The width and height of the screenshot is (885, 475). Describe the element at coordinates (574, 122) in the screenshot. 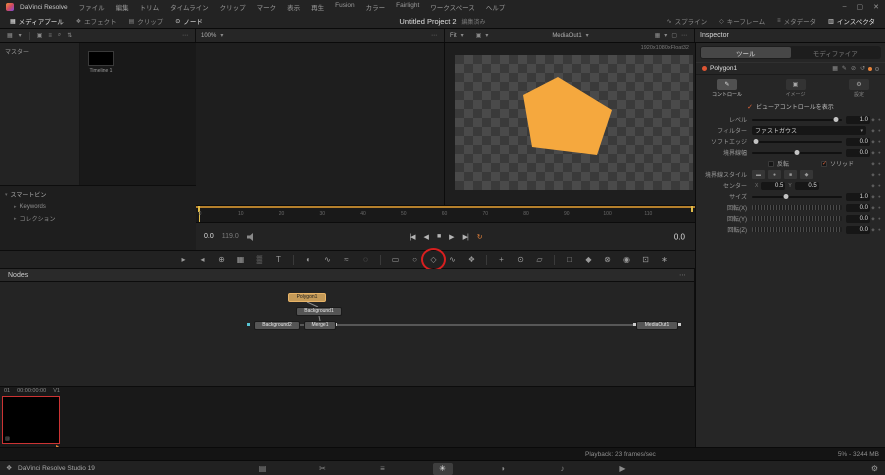

I see `pentagon-shape` at that location.